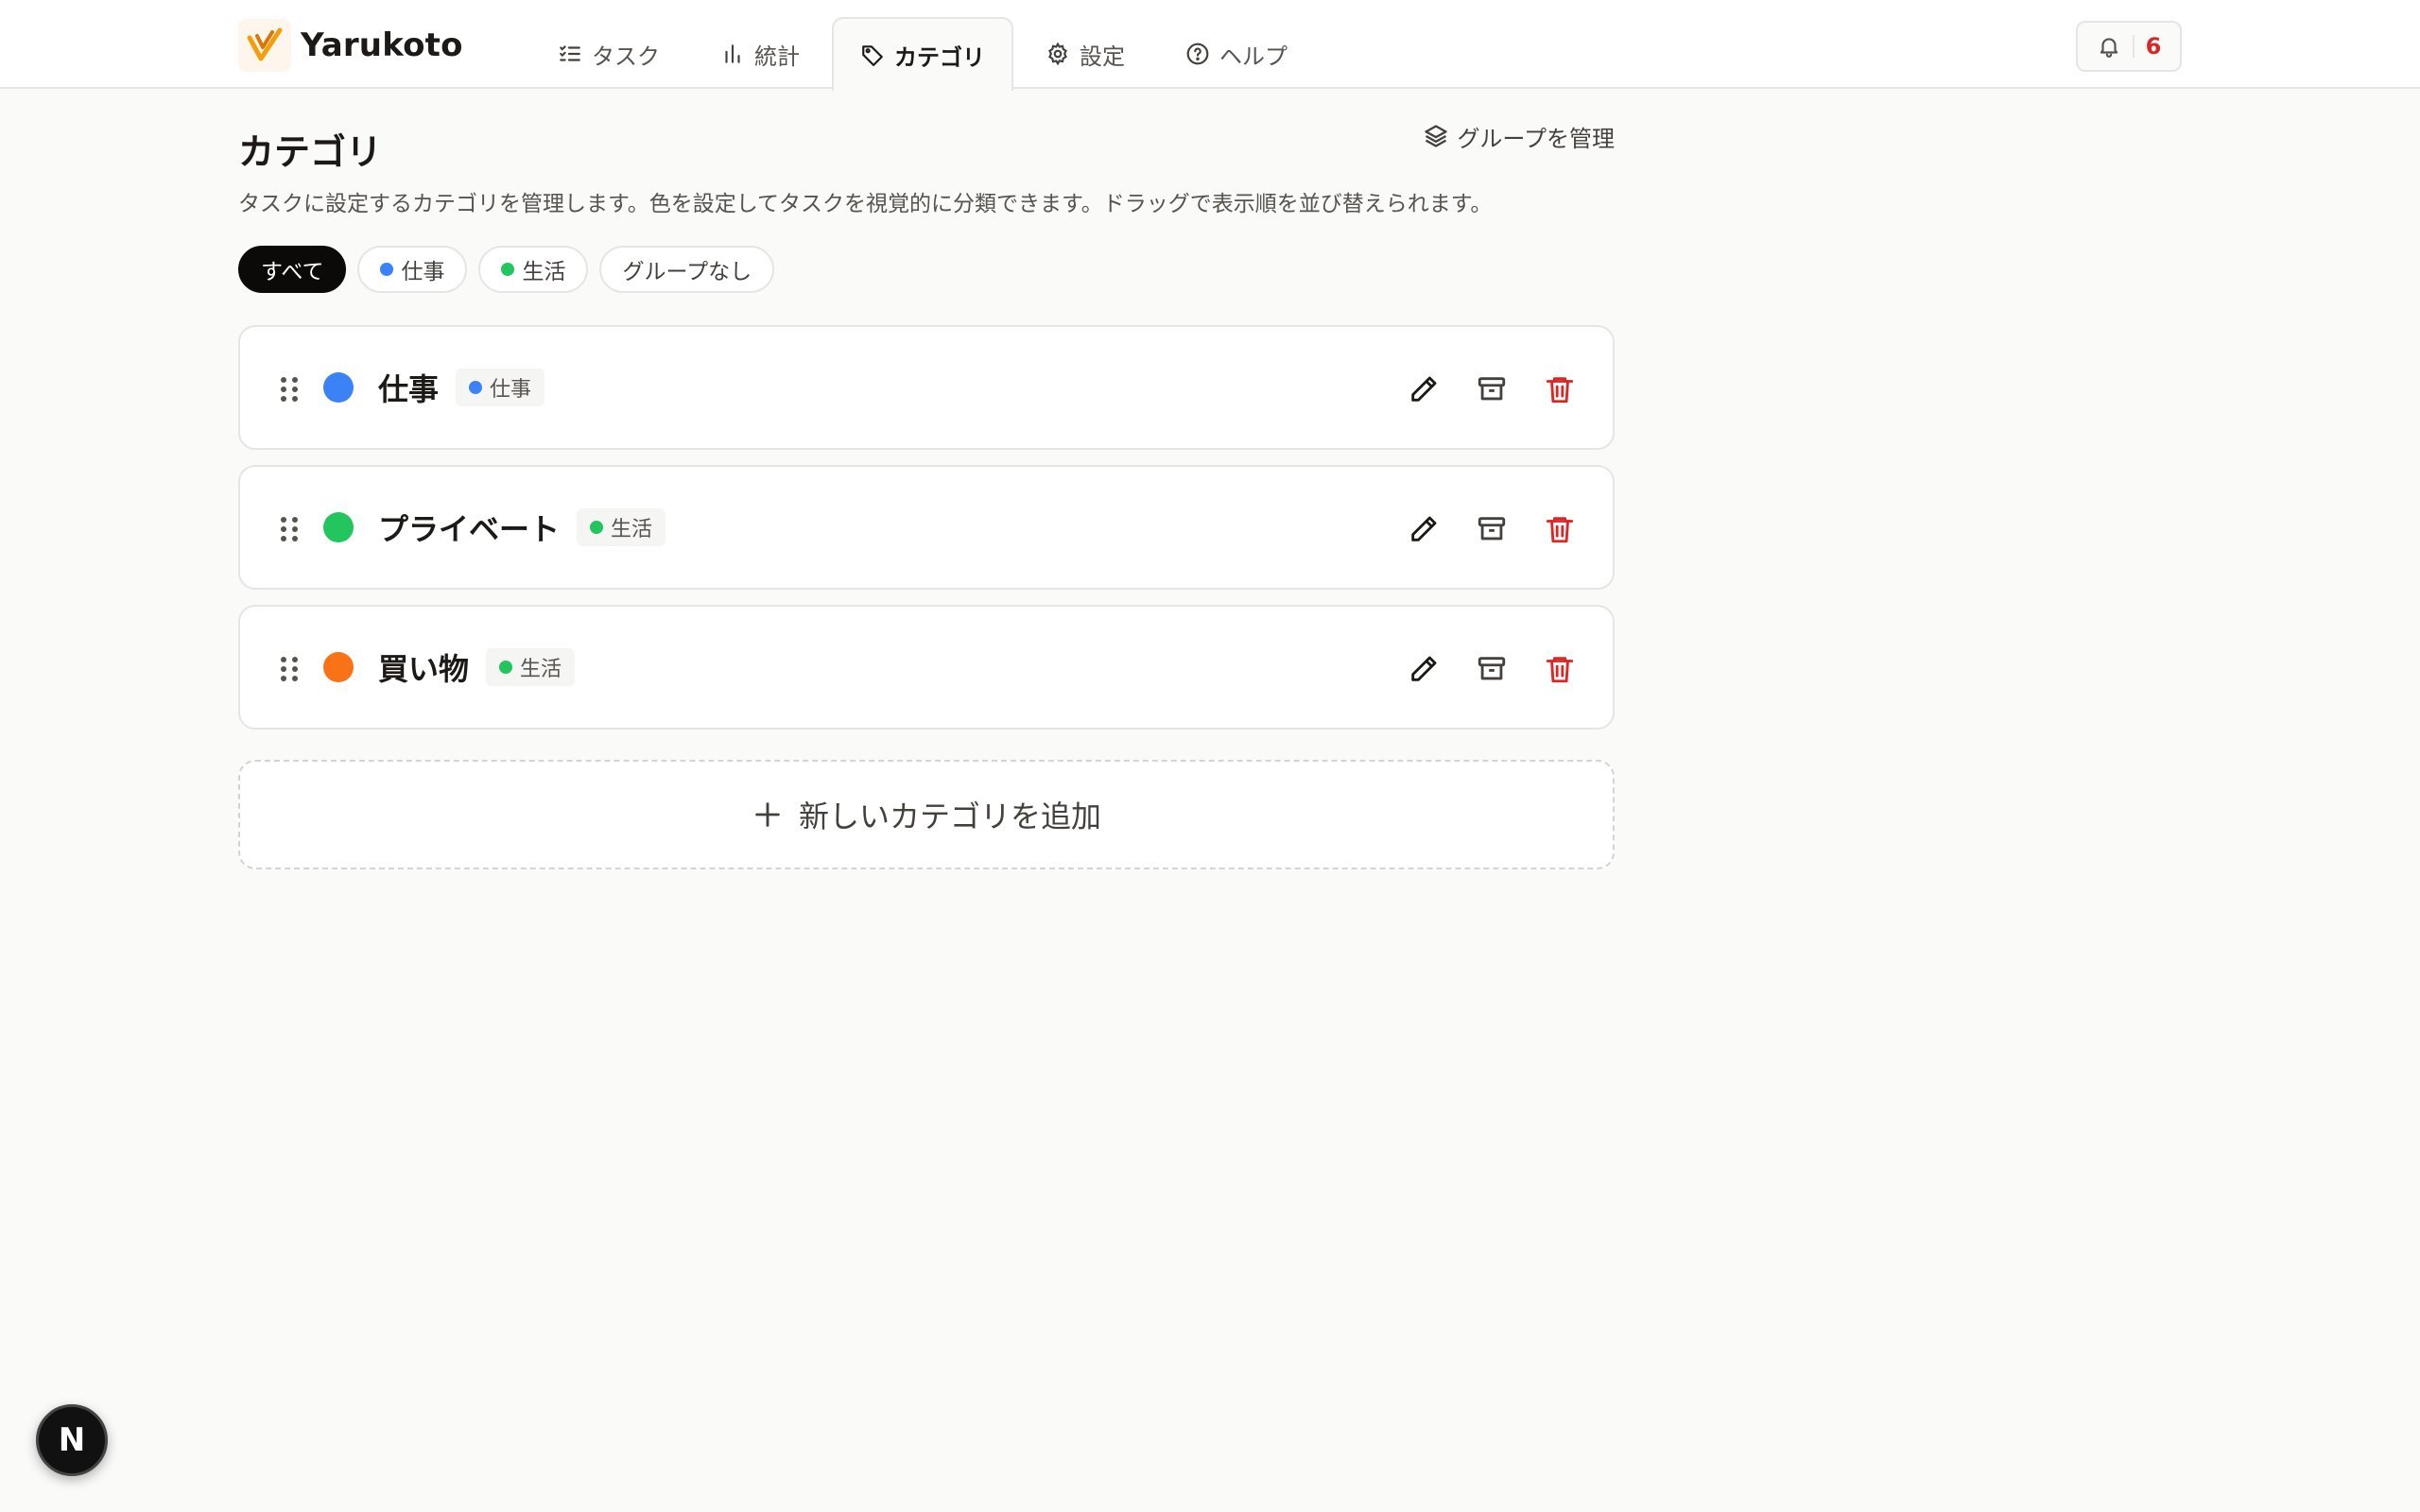 The image size is (2420, 1512). I want to click on tab-tasks-label: タスク, so click(626, 56).